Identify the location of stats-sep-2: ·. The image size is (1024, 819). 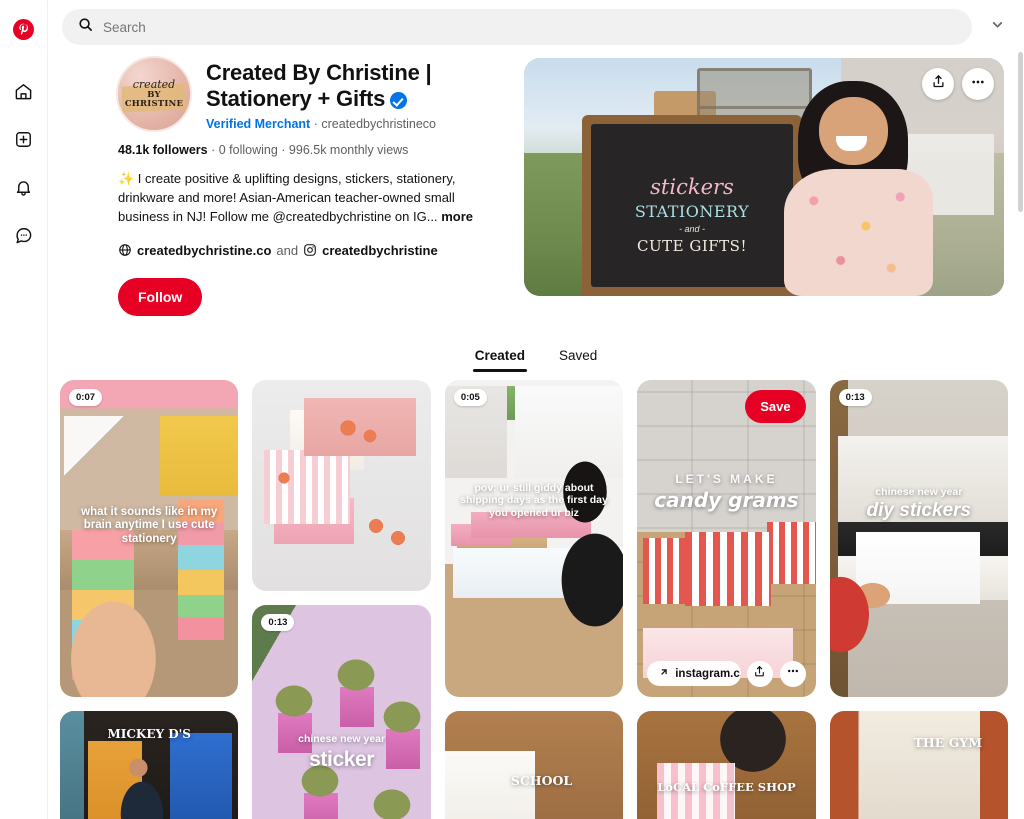
(283, 150).